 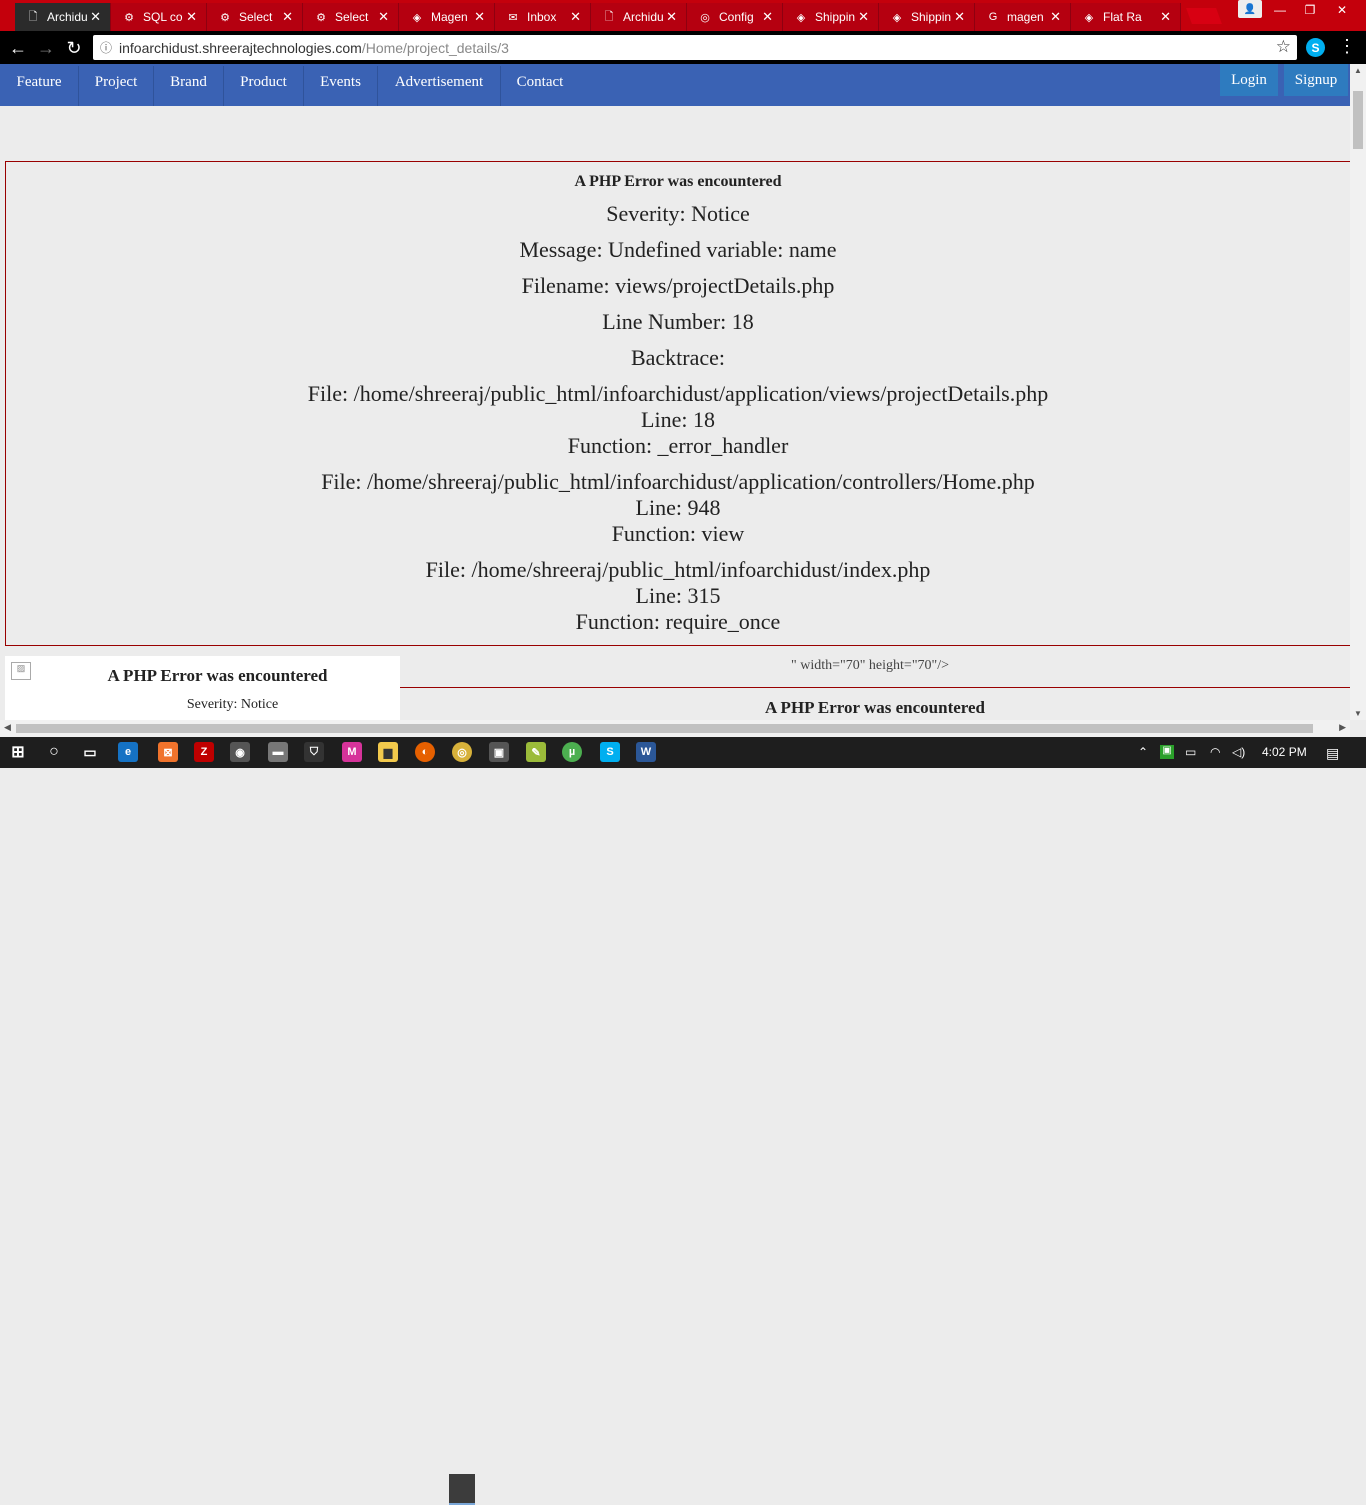 What do you see at coordinates (993, 17) in the screenshot?
I see `google-icon: G` at bounding box center [993, 17].